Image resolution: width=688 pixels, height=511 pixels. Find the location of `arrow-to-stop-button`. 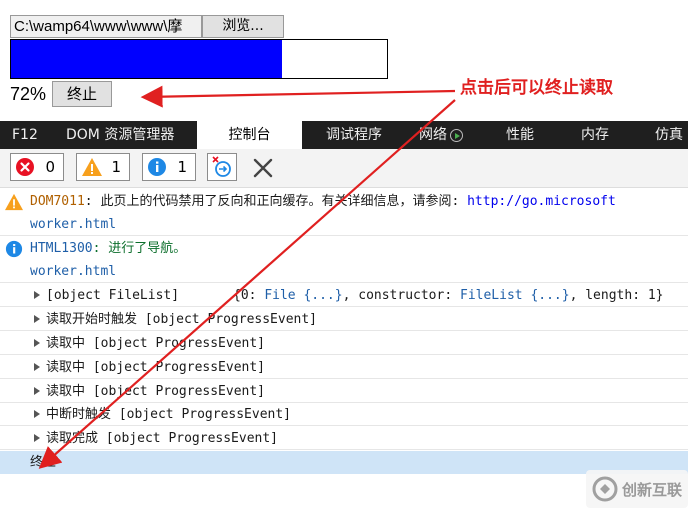

arrow-to-stop-button is located at coordinates (298, 96).